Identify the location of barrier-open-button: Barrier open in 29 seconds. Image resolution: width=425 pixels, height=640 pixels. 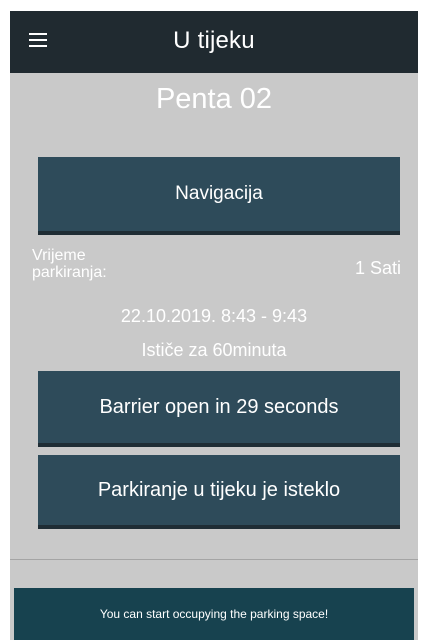
(219, 407).